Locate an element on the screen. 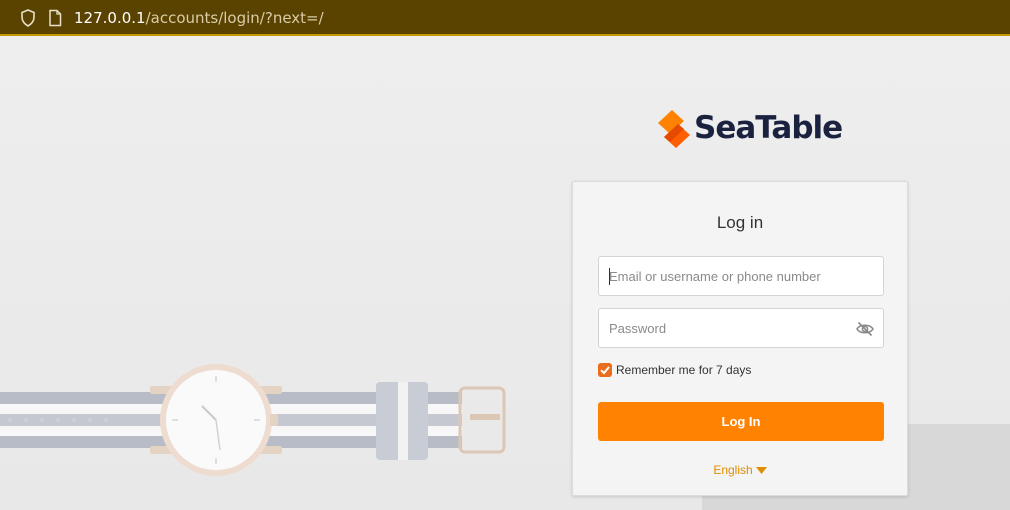 This screenshot has height=510, width=1010. seatable-logo: SeaTable is located at coordinates (750, 129).